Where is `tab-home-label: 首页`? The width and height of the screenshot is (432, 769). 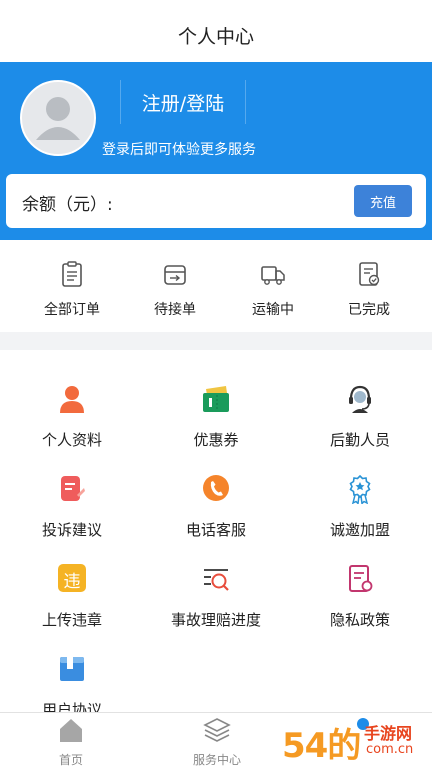
tab-home-label: 首页 is located at coordinates (70, 760).